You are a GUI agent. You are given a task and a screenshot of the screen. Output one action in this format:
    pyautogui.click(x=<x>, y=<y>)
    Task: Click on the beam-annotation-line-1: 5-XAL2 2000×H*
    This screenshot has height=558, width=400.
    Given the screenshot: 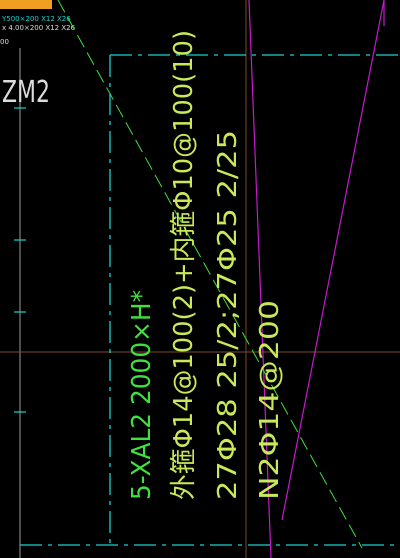 What is the action you would take?
    pyautogui.click(x=142, y=395)
    